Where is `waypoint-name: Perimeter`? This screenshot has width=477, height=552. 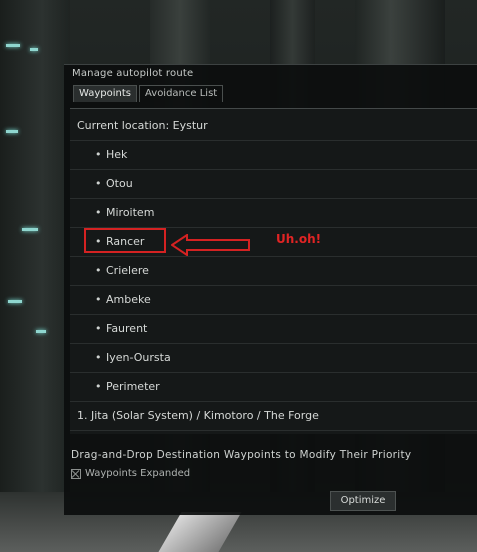 waypoint-name: Perimeter is located at coordinates (133, 386).